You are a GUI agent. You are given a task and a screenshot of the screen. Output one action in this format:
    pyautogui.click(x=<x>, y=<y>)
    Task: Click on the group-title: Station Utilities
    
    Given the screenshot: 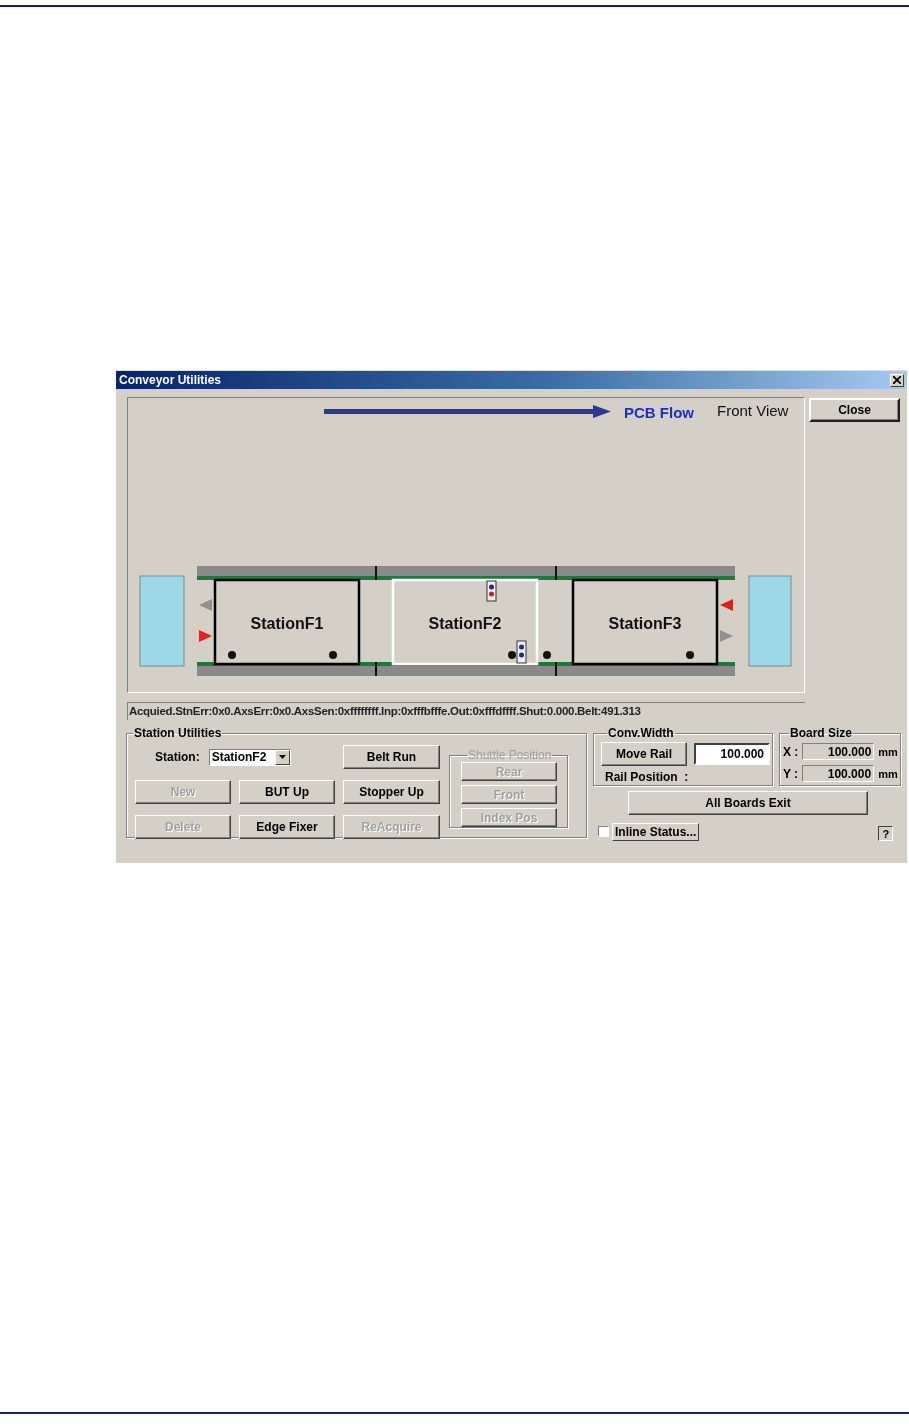 What is the action you would take?
    pyautogui.click(x=178, y=733)
    